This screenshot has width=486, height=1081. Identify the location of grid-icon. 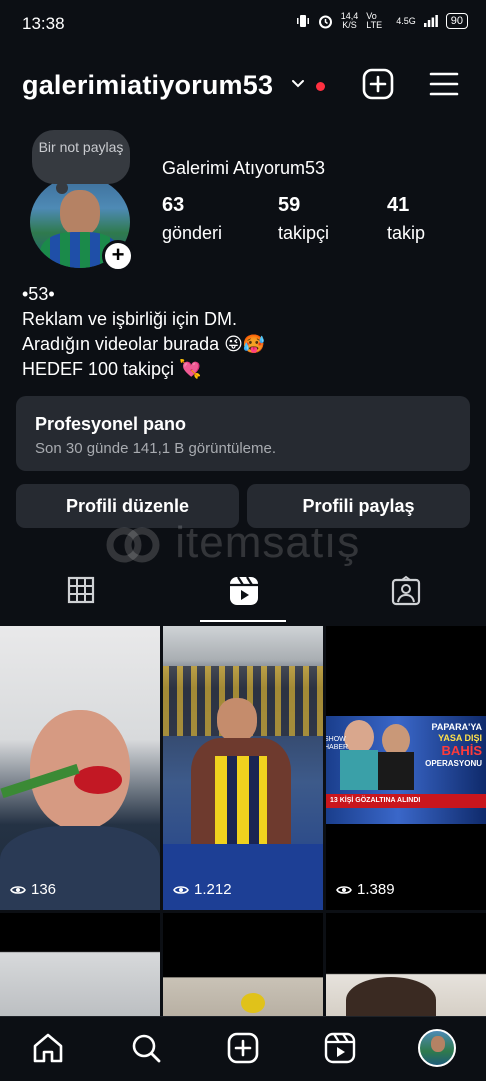
(81, 590).